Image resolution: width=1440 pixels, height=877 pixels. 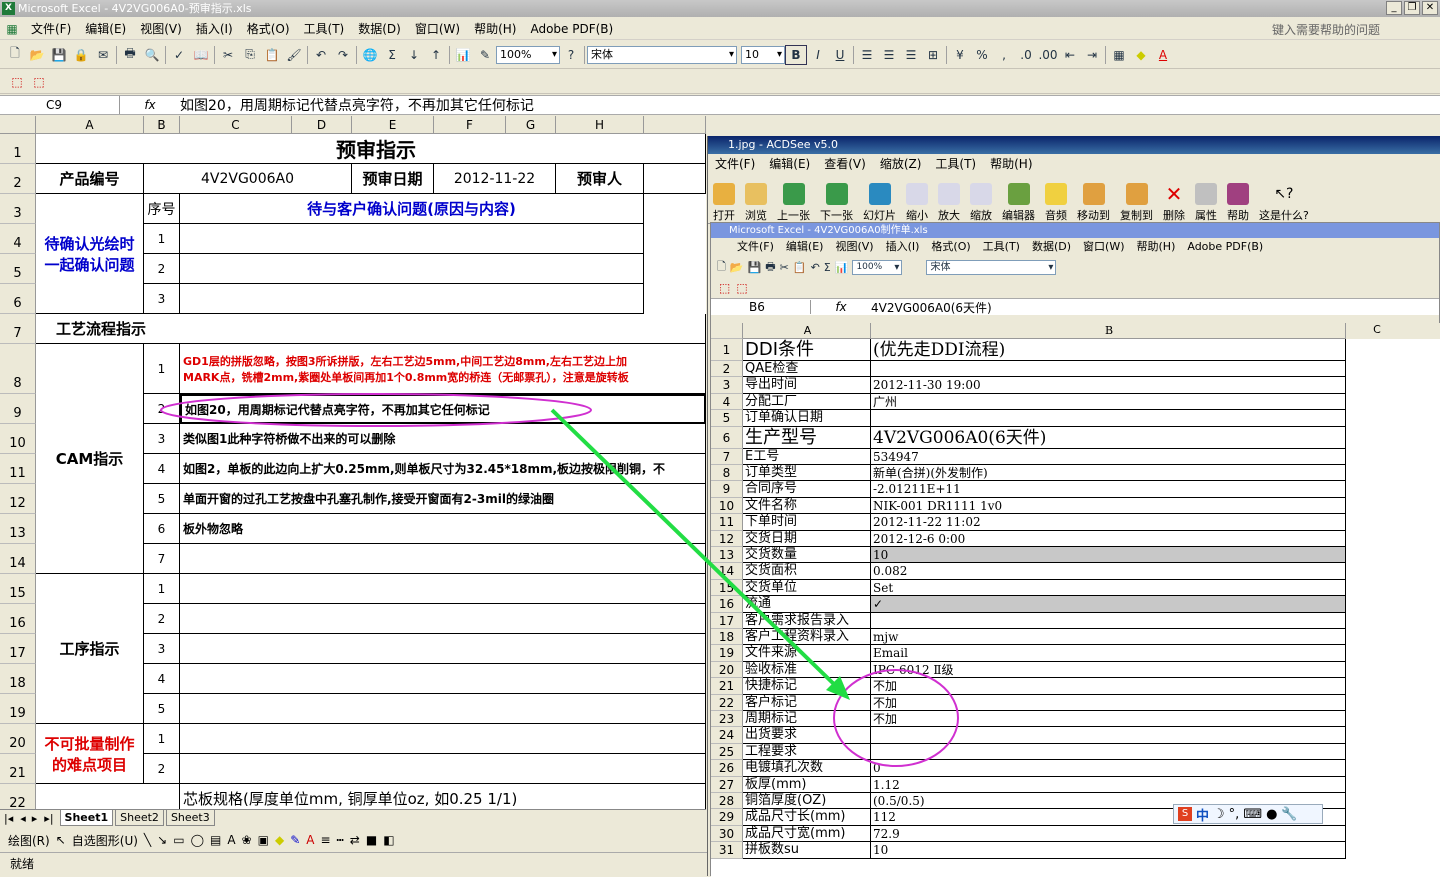 I want to click on highlight-ellipse-left, so click(x=376, y=410).